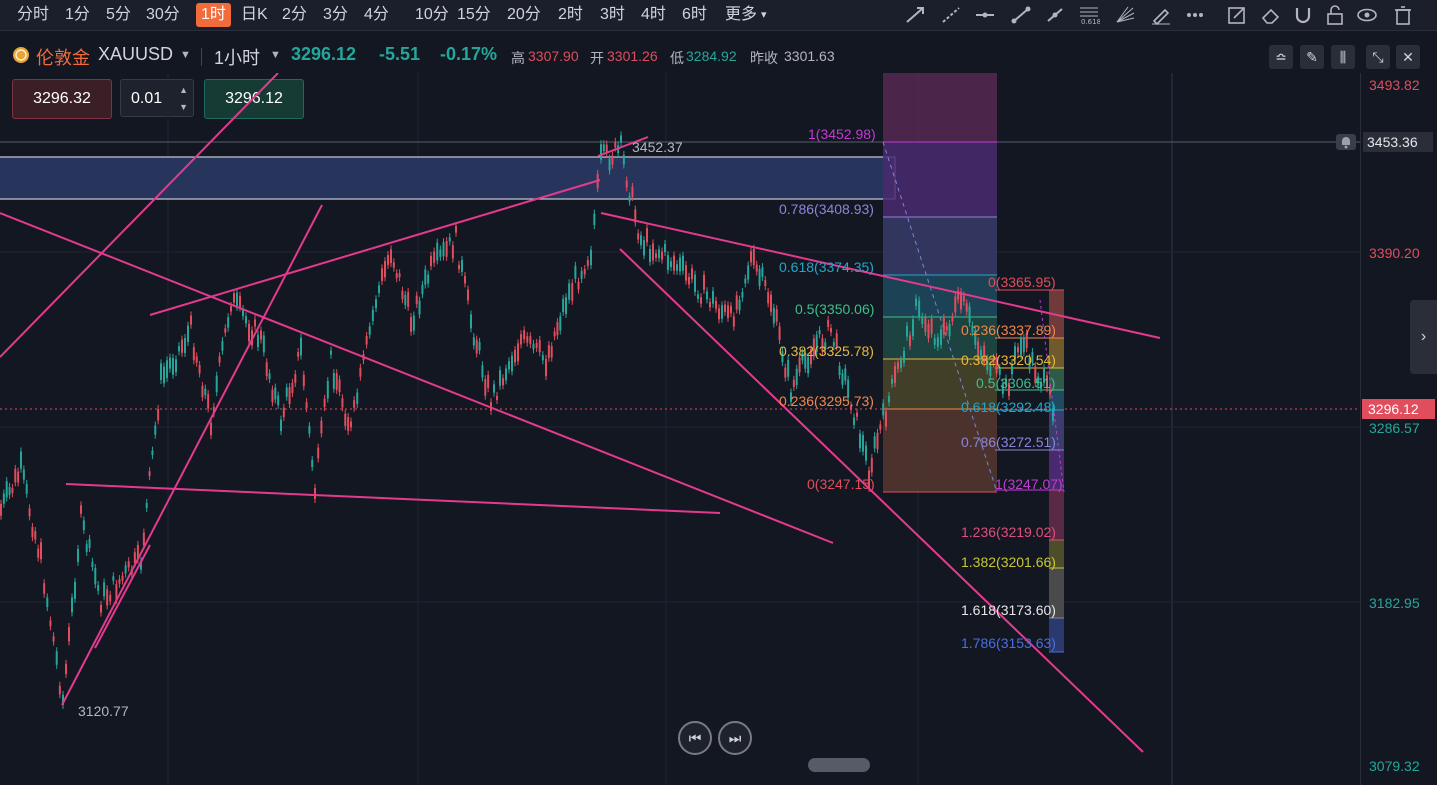  I want to click on fib-right-level: 1.382(3201.66), so click(1008, 562).